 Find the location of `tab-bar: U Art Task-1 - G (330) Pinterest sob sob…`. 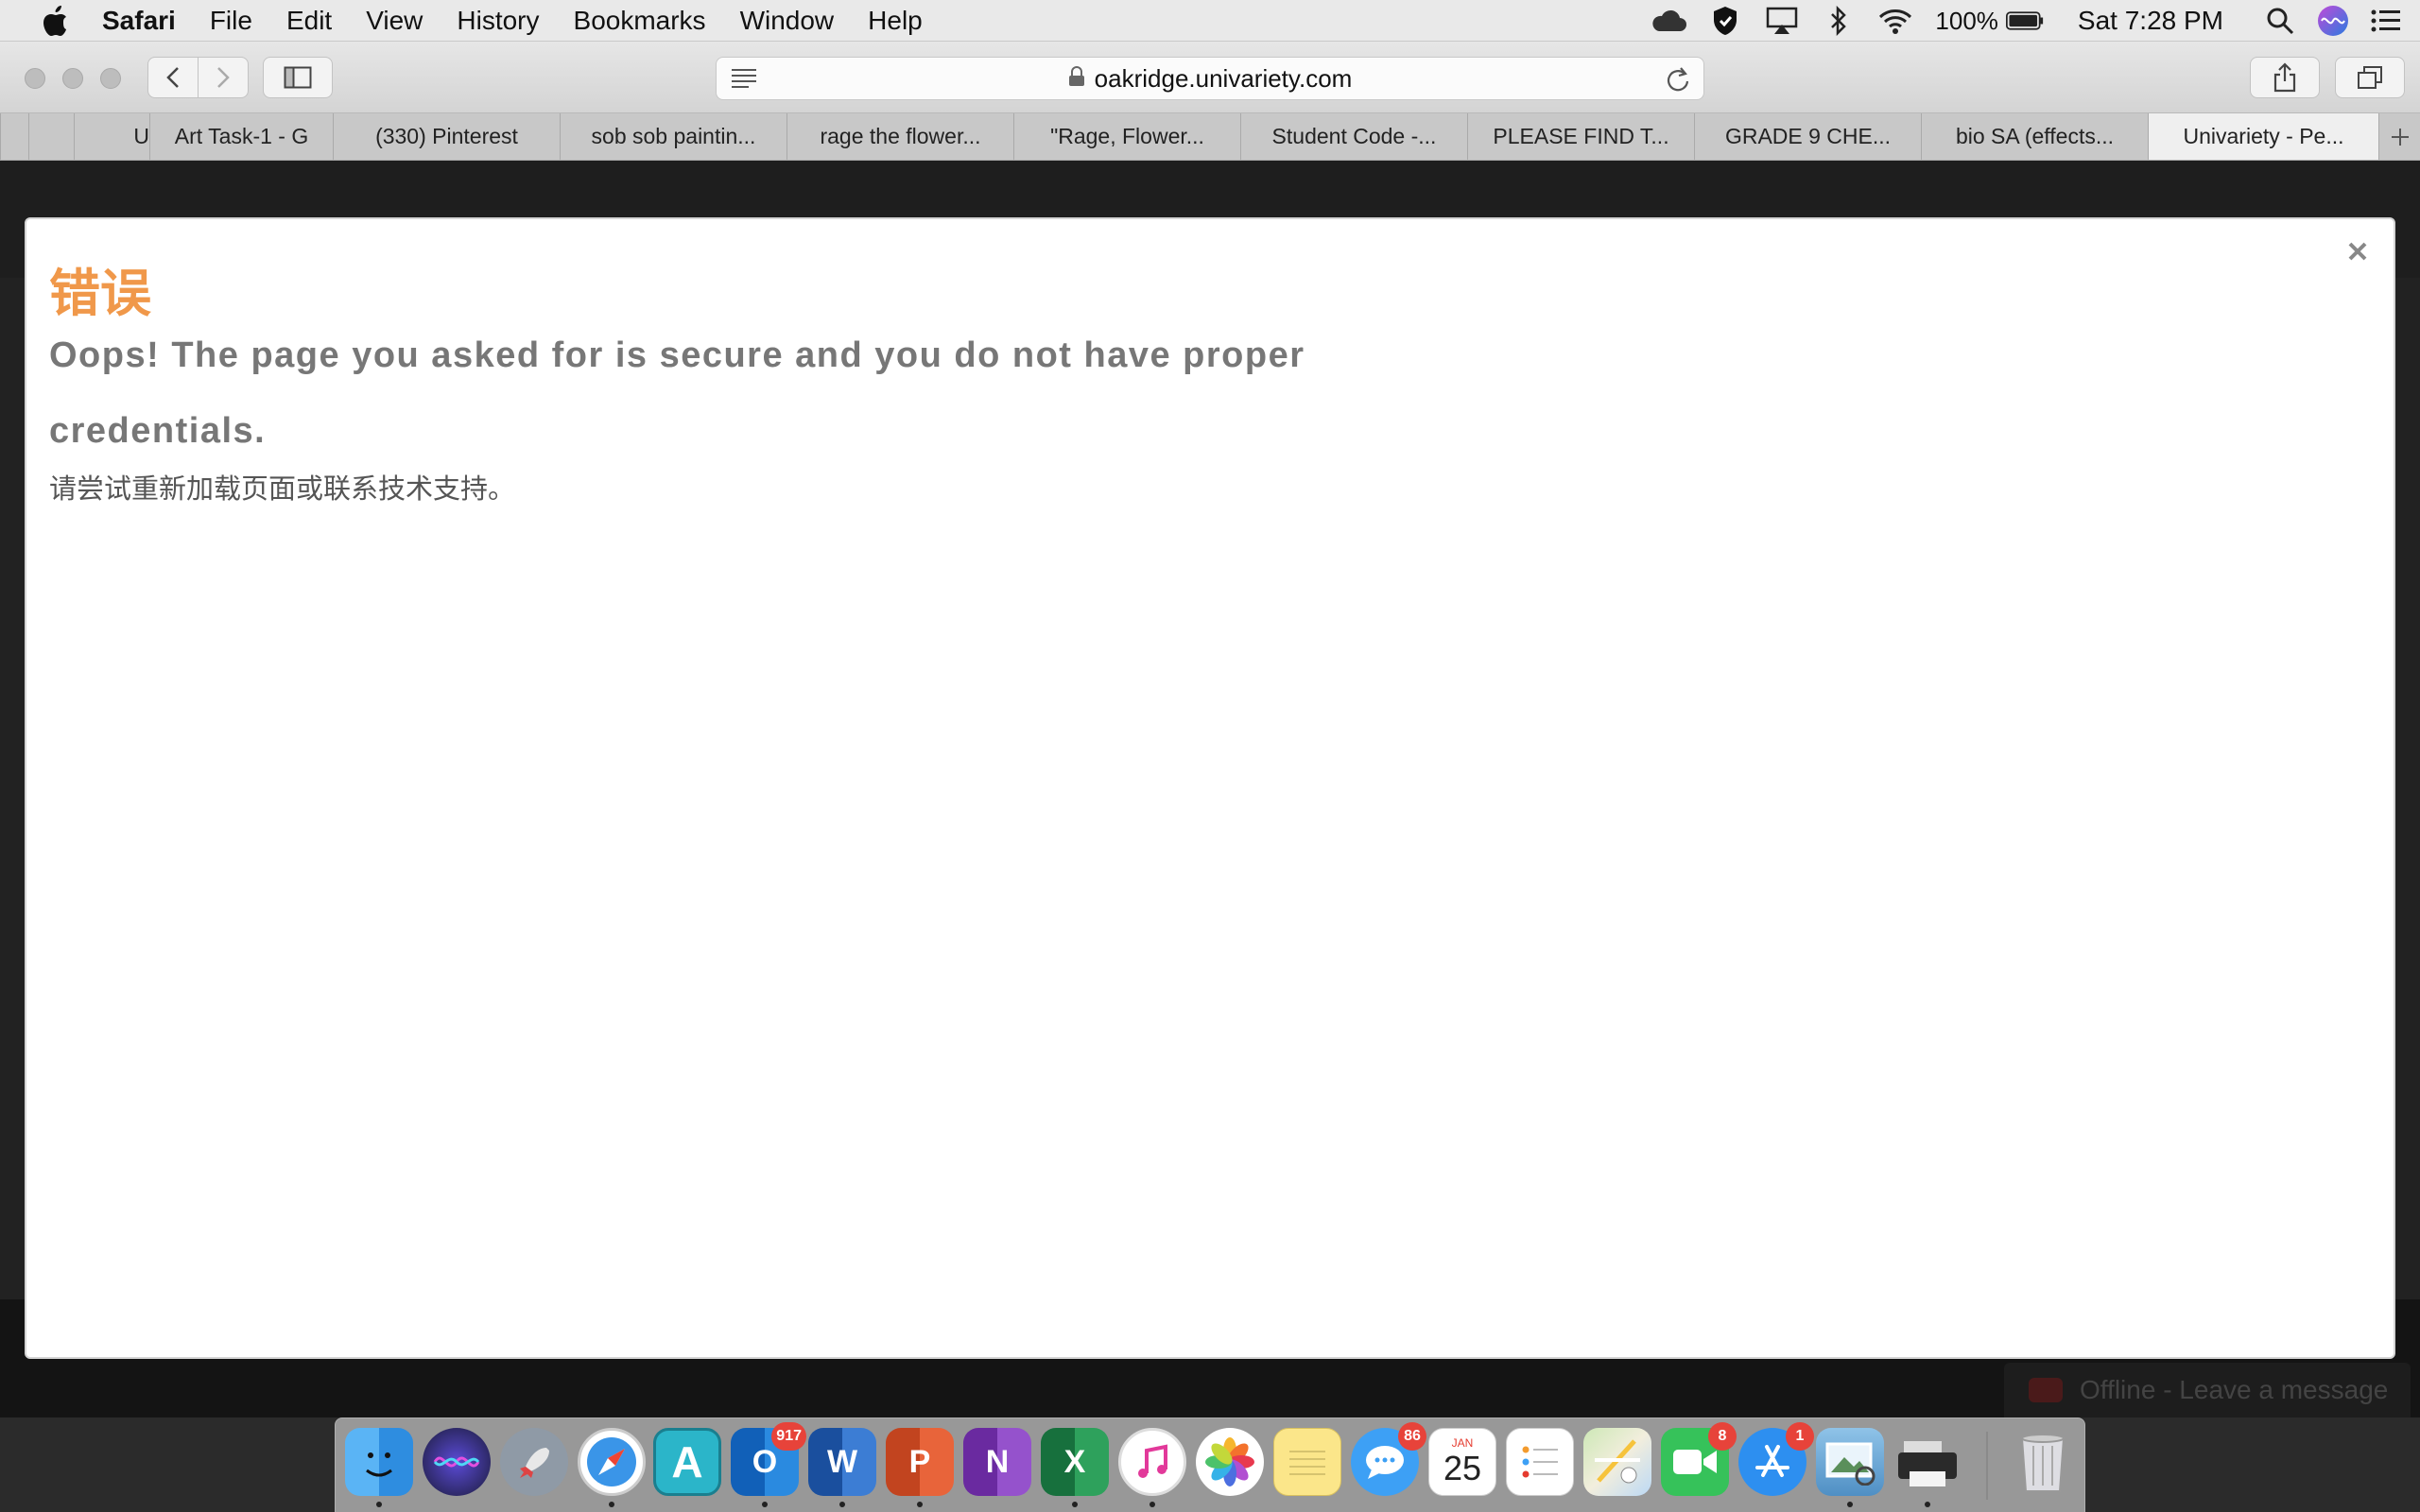

tab-bar: U Art Task-1 - G (330) Pinterest sob sob… is located at coordinates (1210, 137).